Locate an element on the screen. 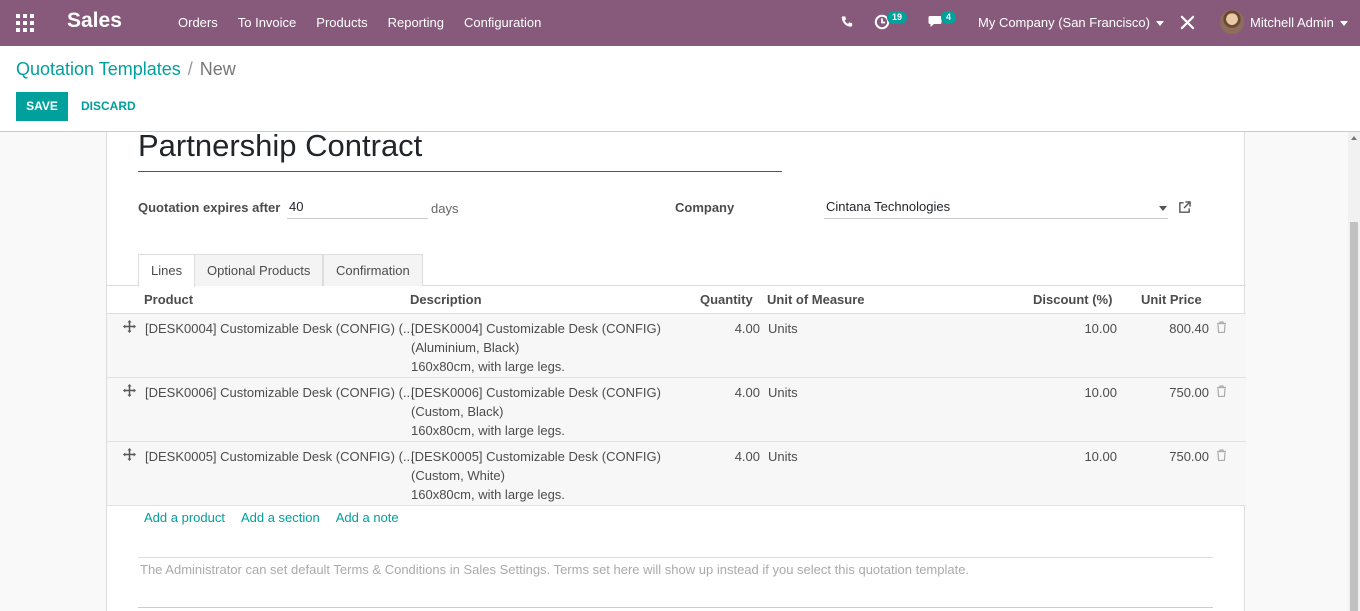 This screenshot has height=611, width=1360. user-avatar is located at coordinates (1232, 22).